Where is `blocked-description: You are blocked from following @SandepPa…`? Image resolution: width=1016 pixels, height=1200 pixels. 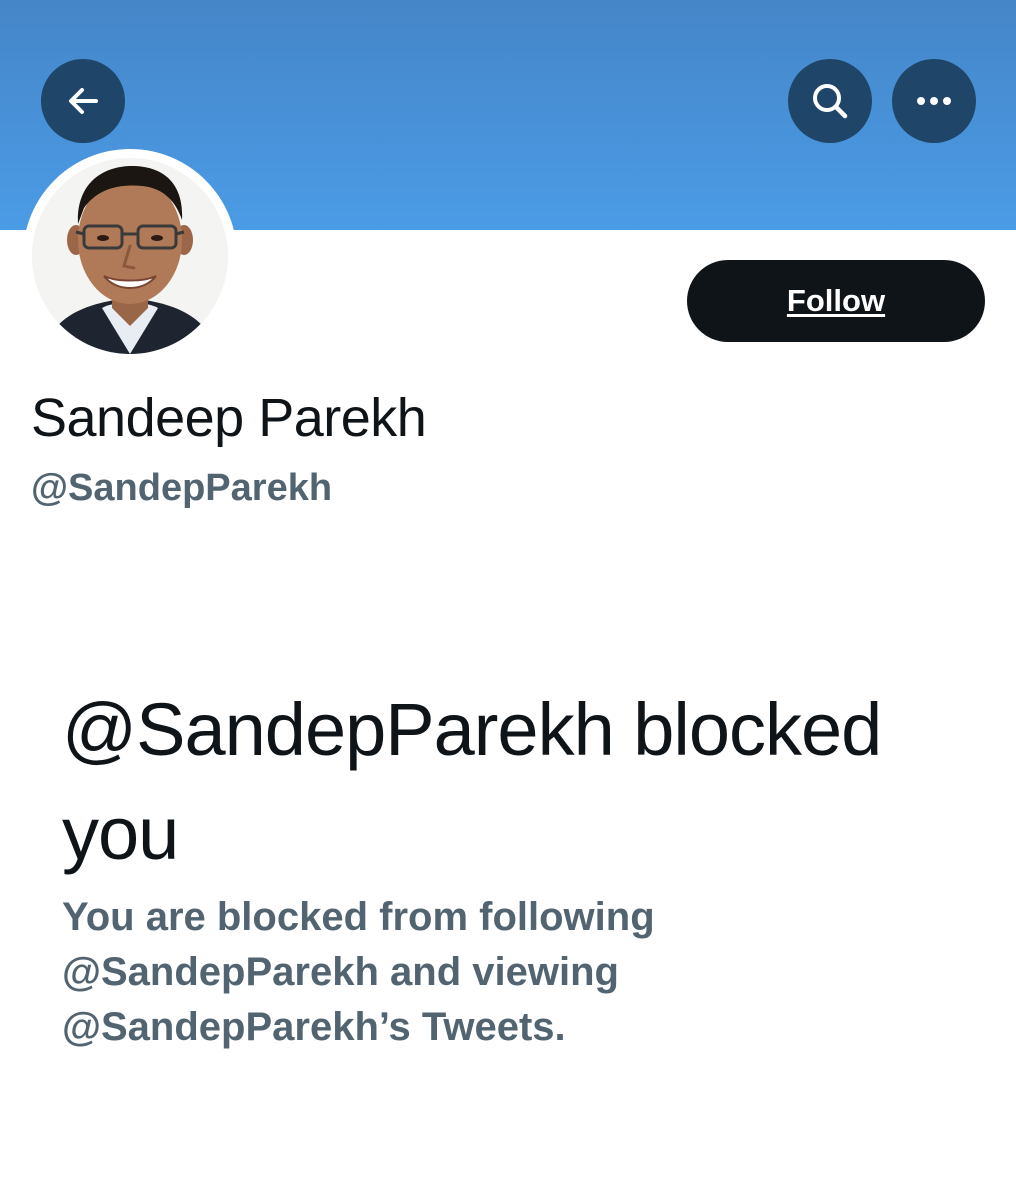 blocked-description: You are blocked from following @SandepPa… is located at coordinates (358, 972).